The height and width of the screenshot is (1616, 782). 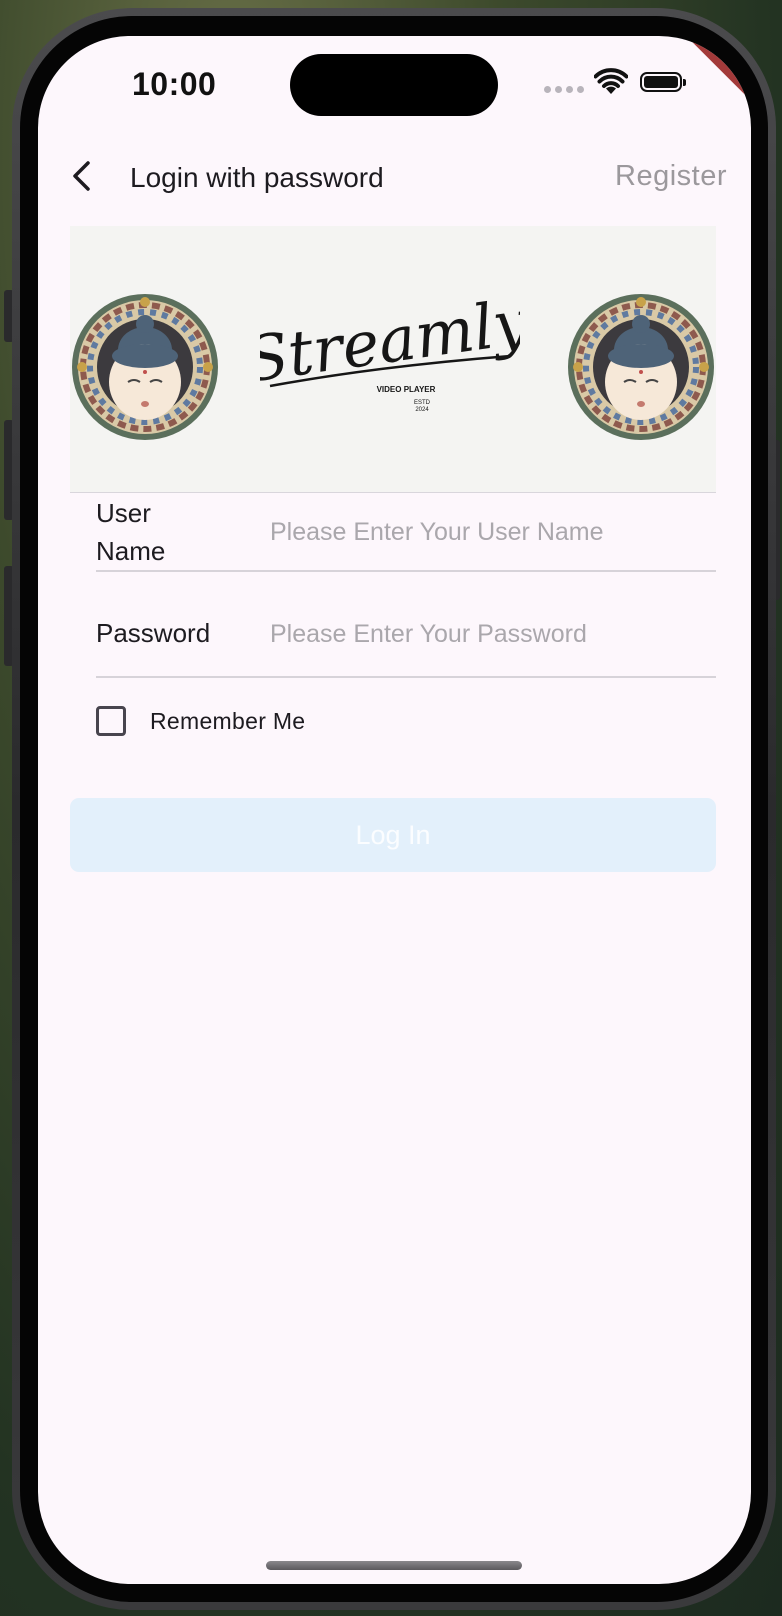 I want to click on register-button: Register, so click(x=671, y=176).